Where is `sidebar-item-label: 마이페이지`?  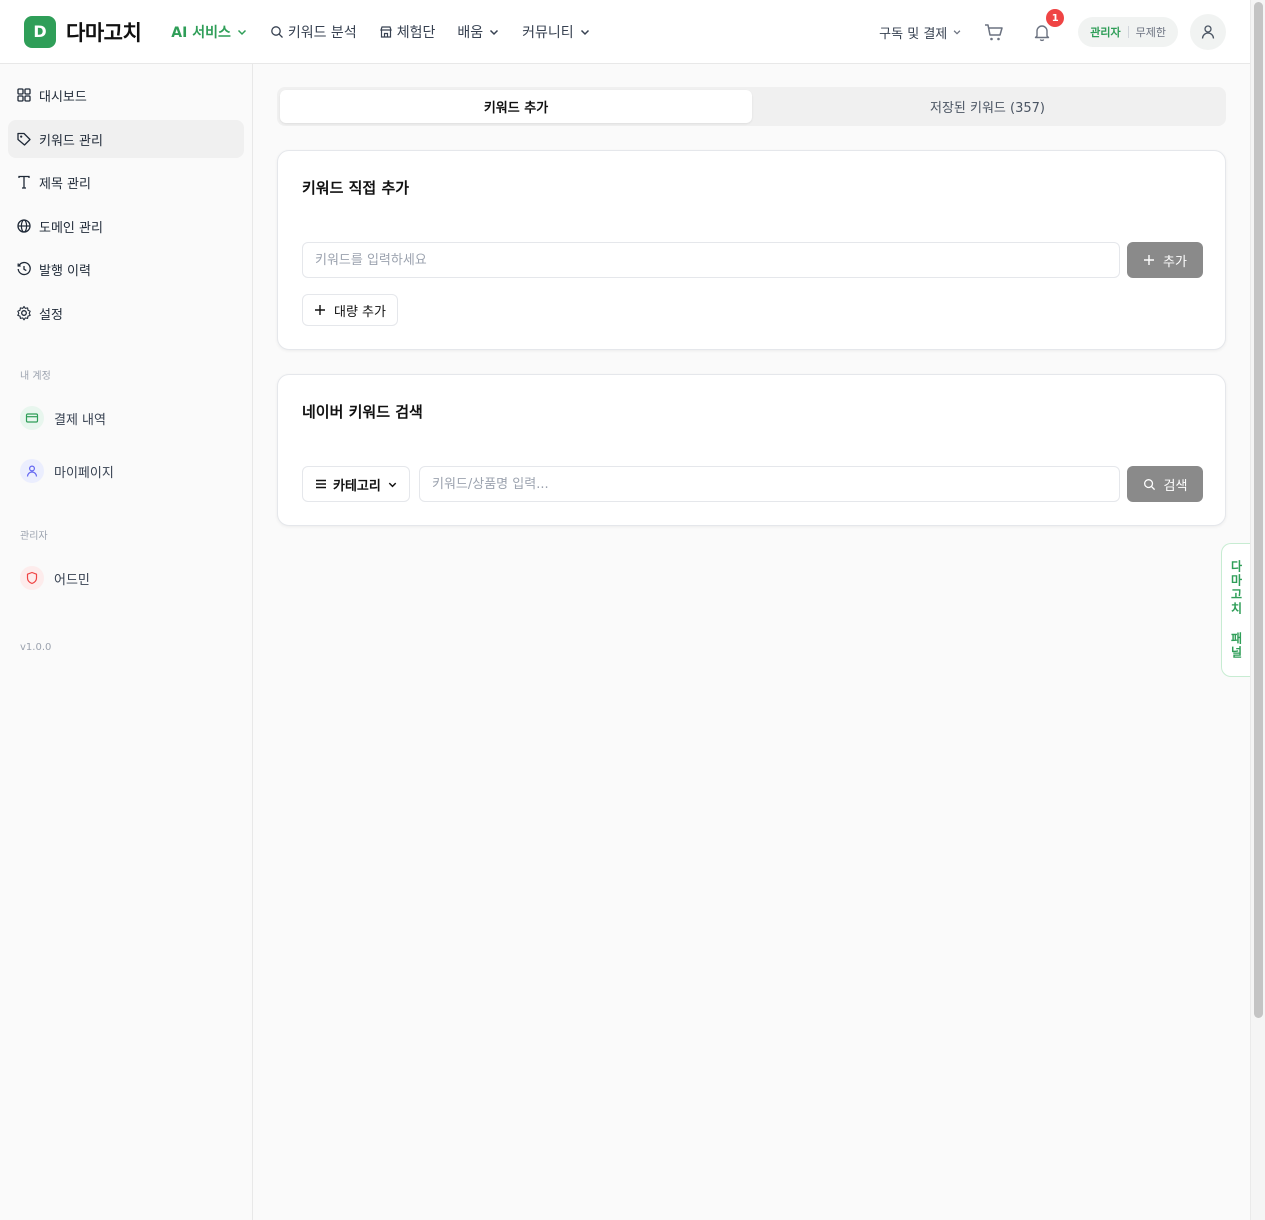
sidebar-item-label: 마이페이지 is located at coordinates (84, 473).